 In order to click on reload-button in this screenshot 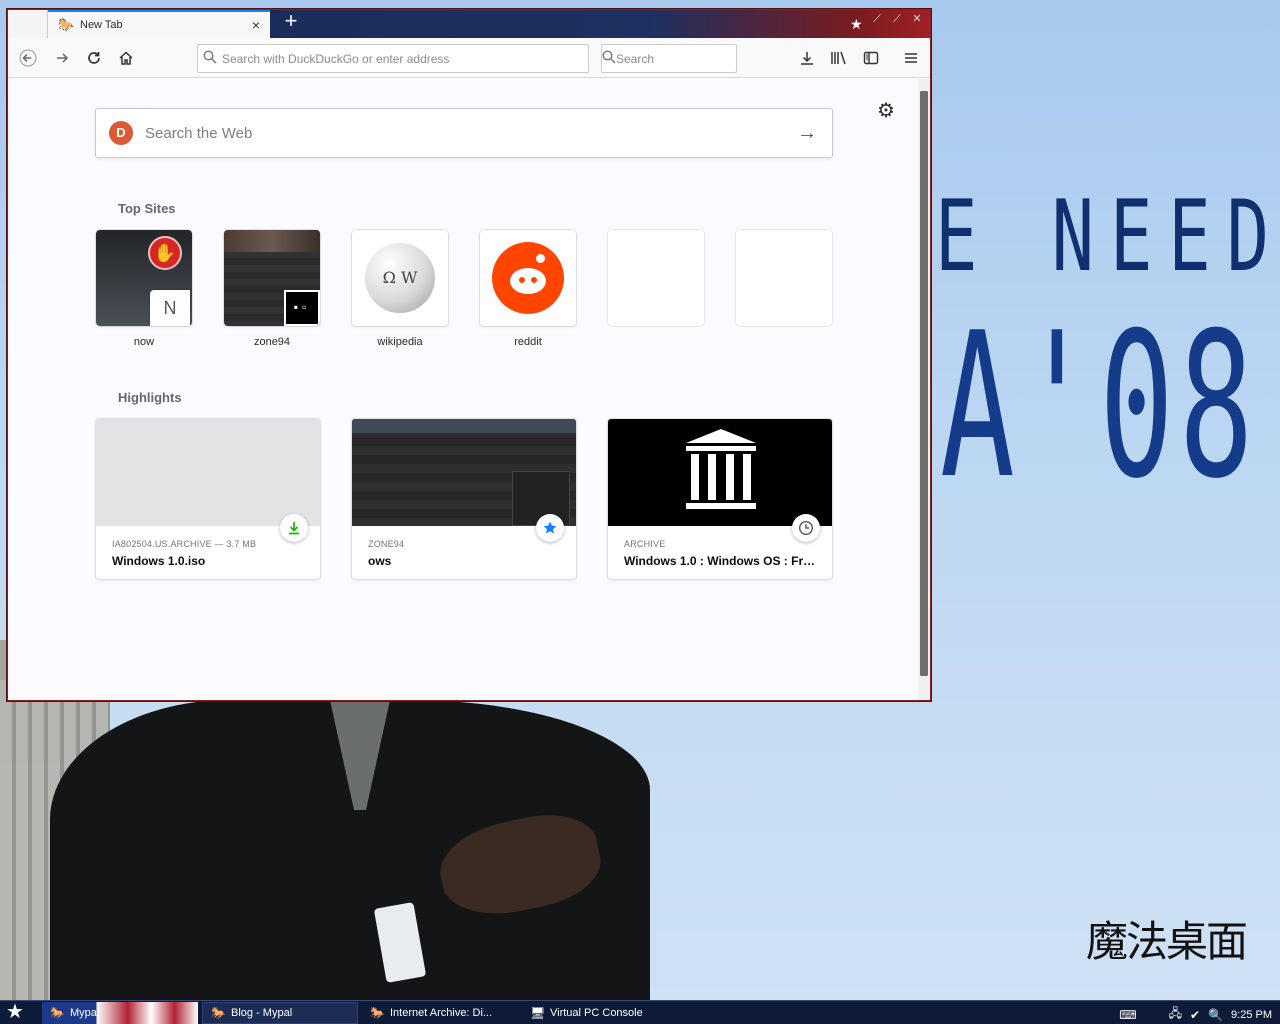, I will do `click(94, 58)`.